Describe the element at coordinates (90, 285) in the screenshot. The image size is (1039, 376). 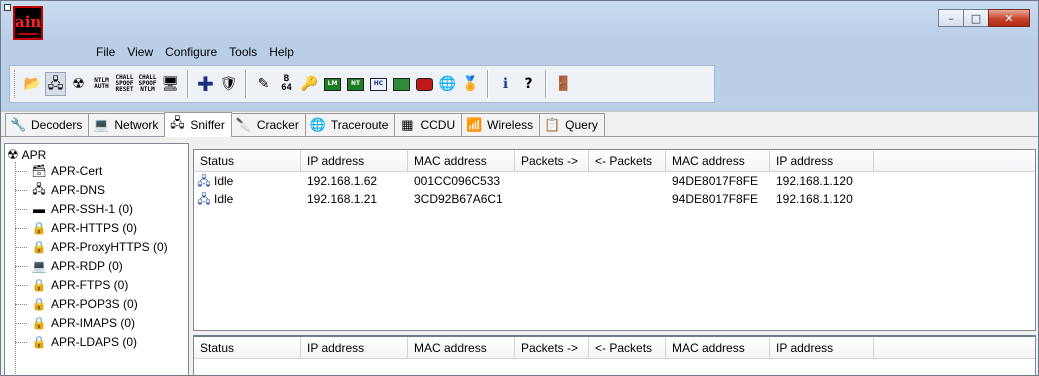
I see `tree-item-label: APR-FTPS (0)` at that location.